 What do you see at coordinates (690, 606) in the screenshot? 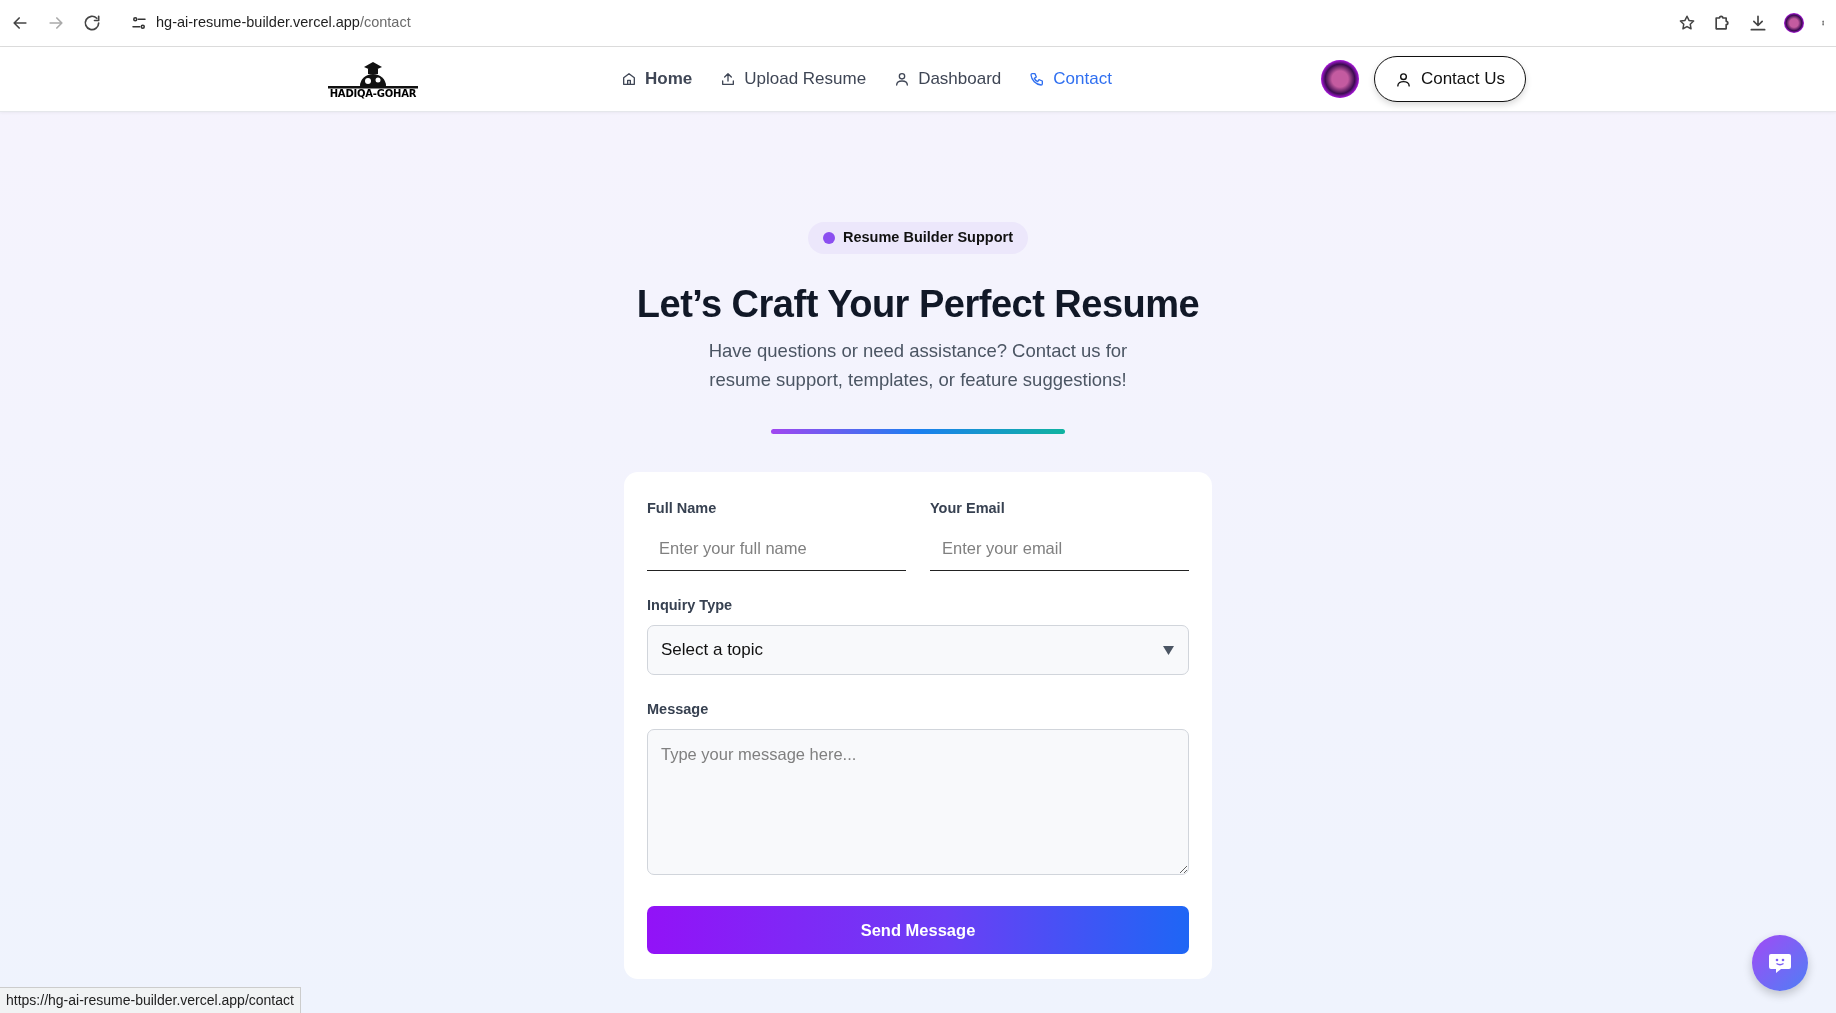
I see `field-label: Inquiry Type` at bounding box center [690, 606].